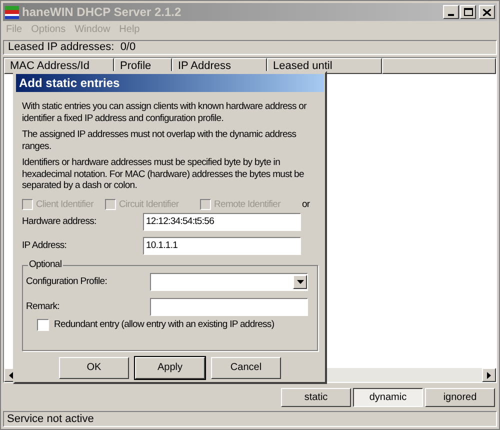 Image resolution: width=500 pixels, height=430 pixels. I want to click on close-icon, so click(487, 12).